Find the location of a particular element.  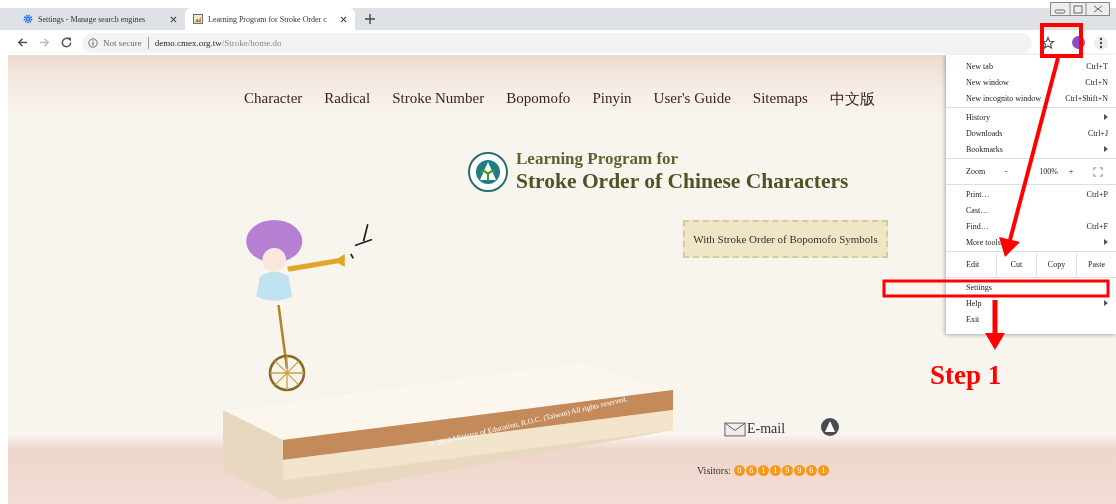

zoom-out-button: - is located at coordinates (1006, 171).